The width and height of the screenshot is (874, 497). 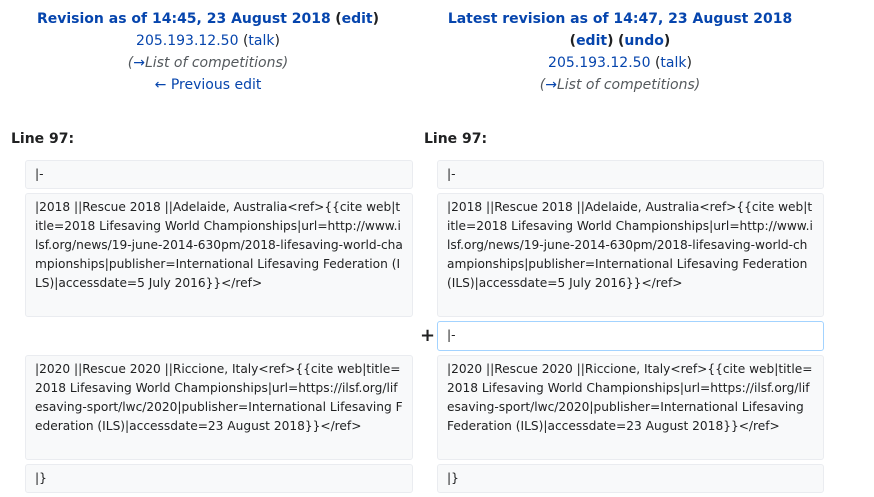 What do you see at coordinates (673, 63) in the screenshot?
I see `right-talk-link: talk` at bounding box center [673, 63].